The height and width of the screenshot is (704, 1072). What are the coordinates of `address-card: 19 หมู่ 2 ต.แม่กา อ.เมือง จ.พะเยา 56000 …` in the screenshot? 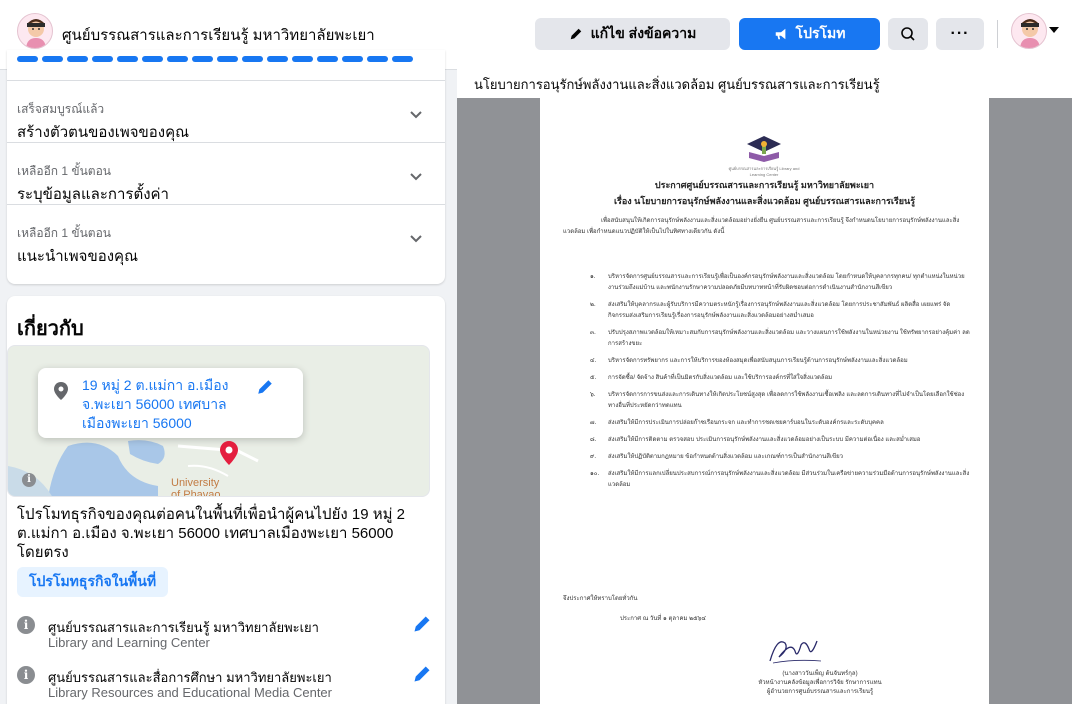 It's located at (170, 403).